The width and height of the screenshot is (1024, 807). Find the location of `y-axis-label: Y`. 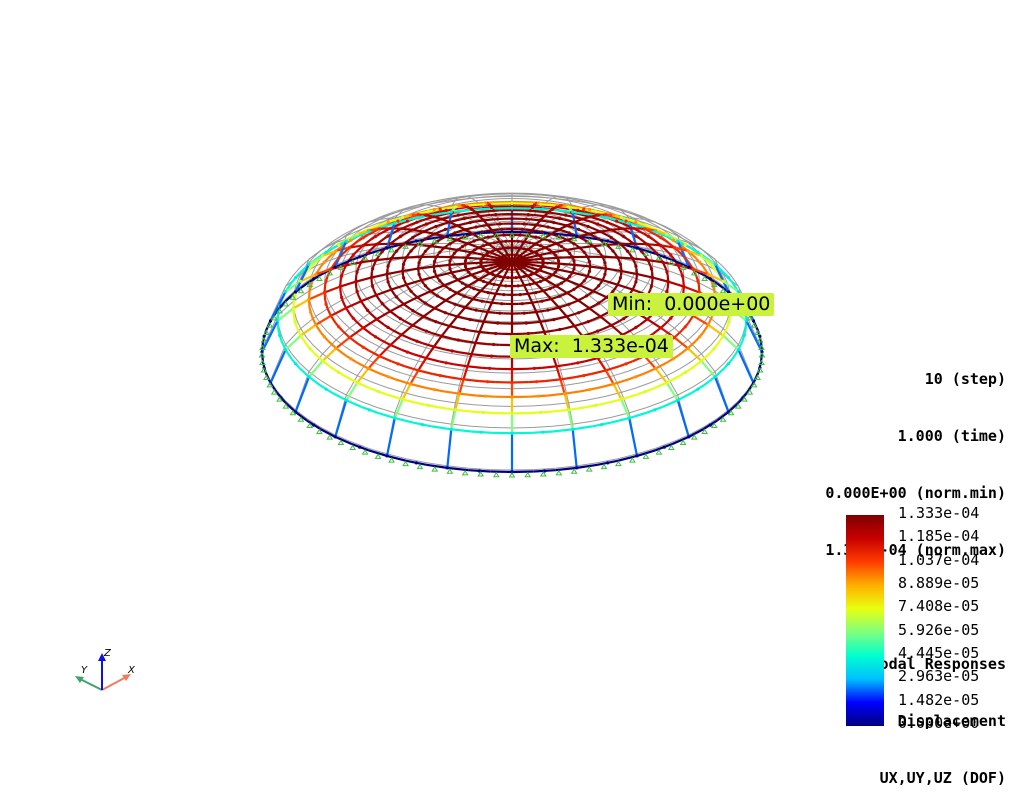

y-axis-label: Y is located at coordinates (84, 670).